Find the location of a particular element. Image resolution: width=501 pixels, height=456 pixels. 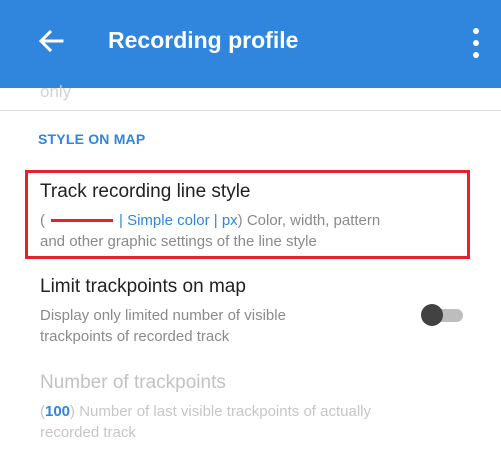

trackpoints-value: 100 is located at coordinates (58, 411).